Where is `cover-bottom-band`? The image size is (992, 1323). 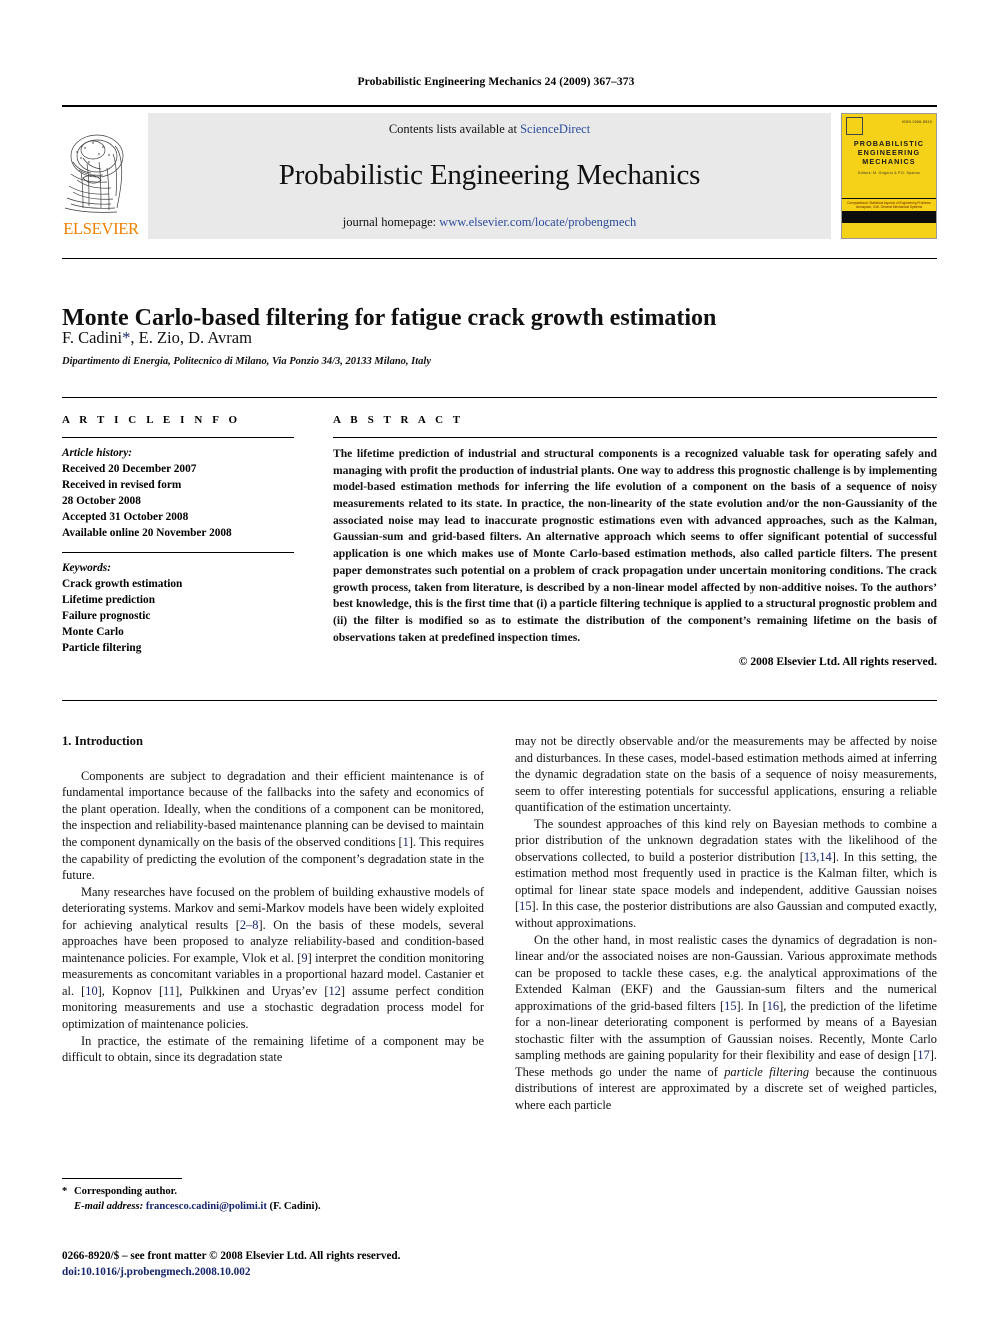 cover-bottom-band is located at coordinates (889, 230).